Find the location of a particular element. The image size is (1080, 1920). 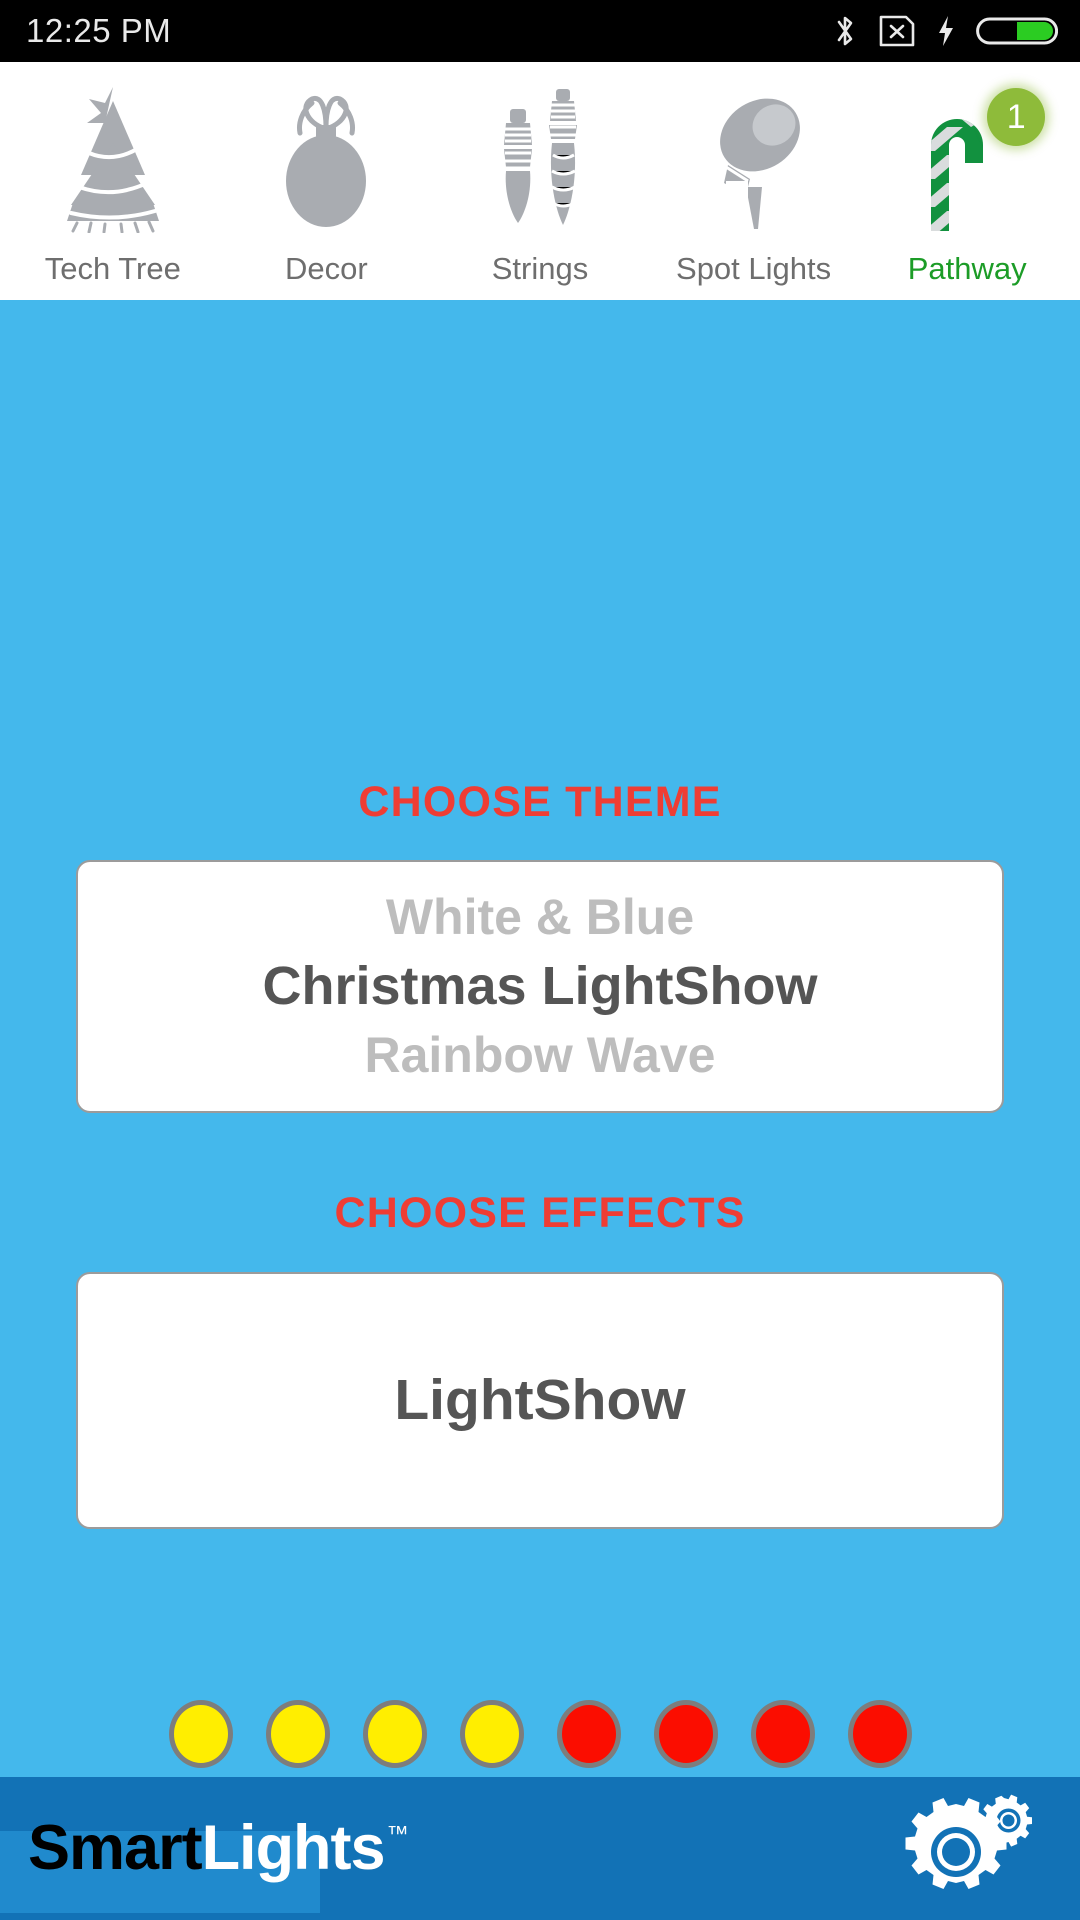

tab-label: Strings is located at coordinates (540, 269).